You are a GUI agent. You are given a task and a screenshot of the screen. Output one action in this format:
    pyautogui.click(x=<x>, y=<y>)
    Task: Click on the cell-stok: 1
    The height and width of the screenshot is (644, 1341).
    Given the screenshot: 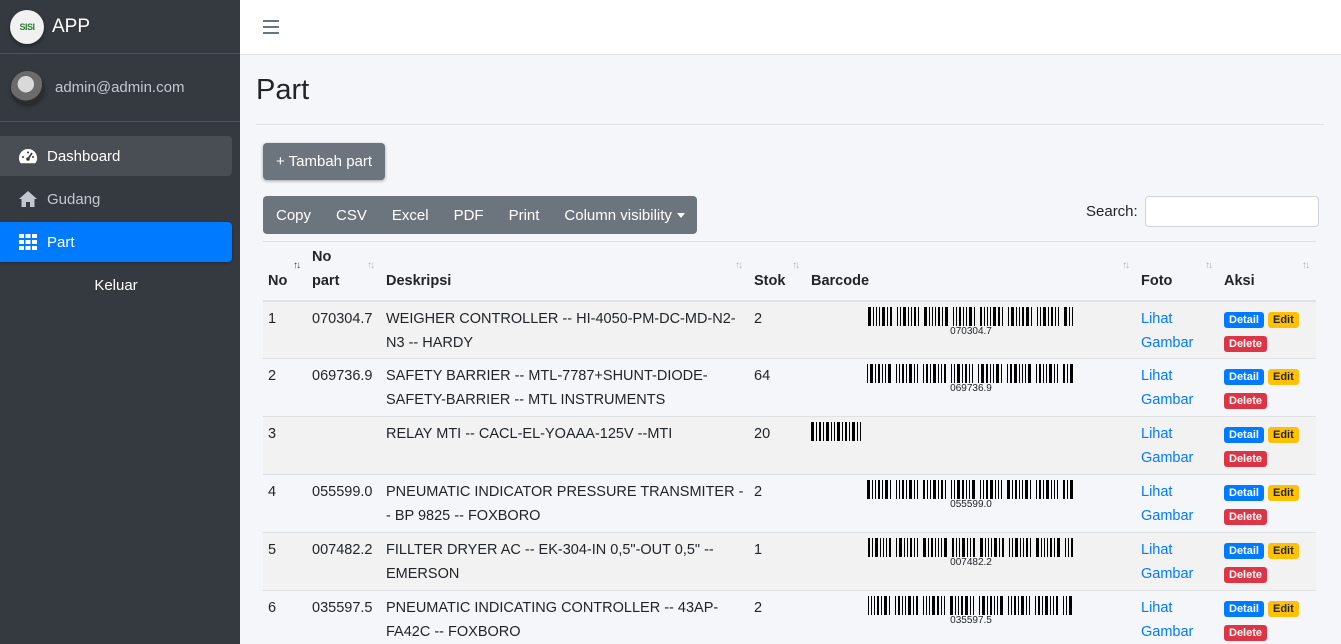 What is the action you would take?
    pyautogui.click(x=777, y=561)
    